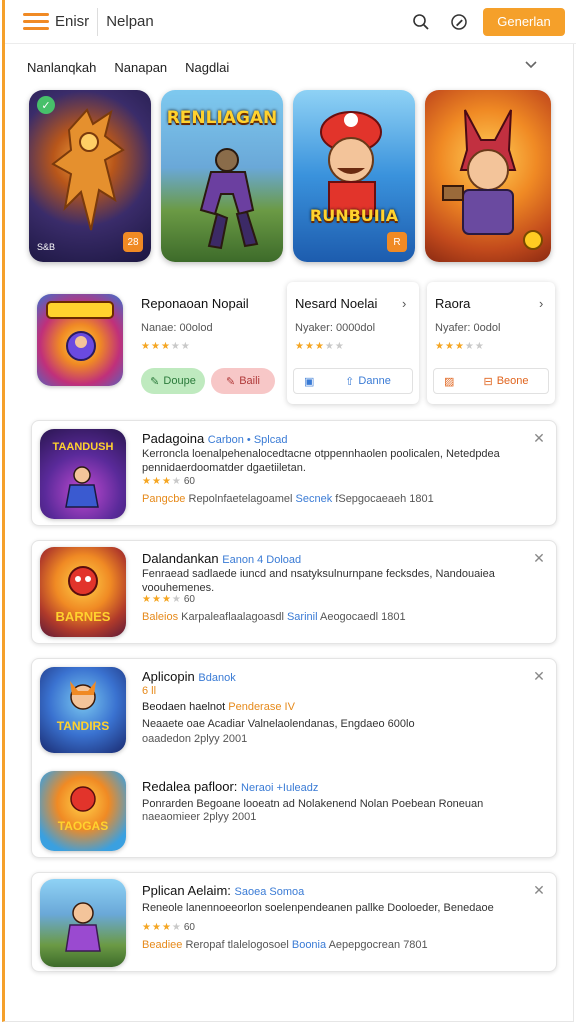 Image resolution: width=576 pixels, height=1024 pixels. What do you see at coordinates (217, 678) in the screenshot?
I see `app-tag: Bdanok` at bounding box center [217, 678].